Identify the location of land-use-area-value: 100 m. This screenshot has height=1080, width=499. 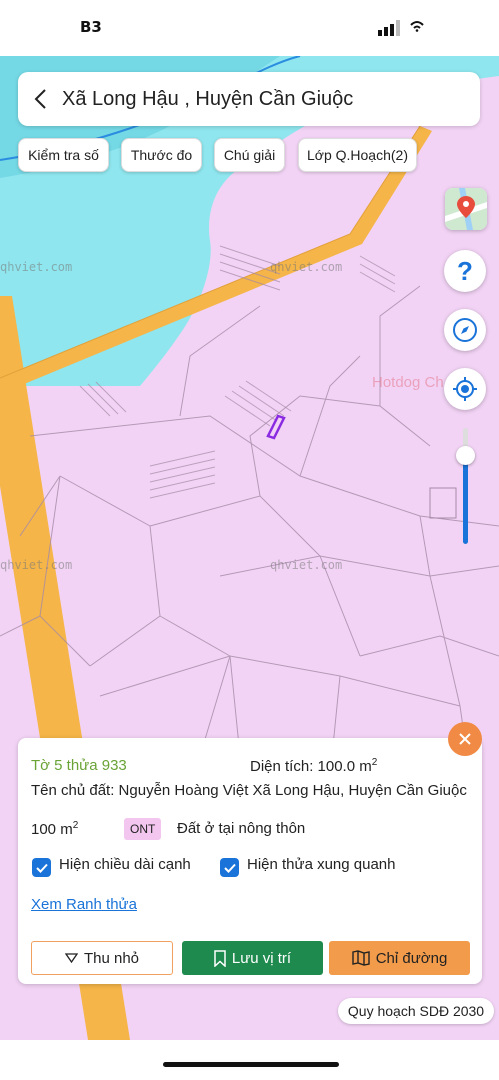
(52, 829).